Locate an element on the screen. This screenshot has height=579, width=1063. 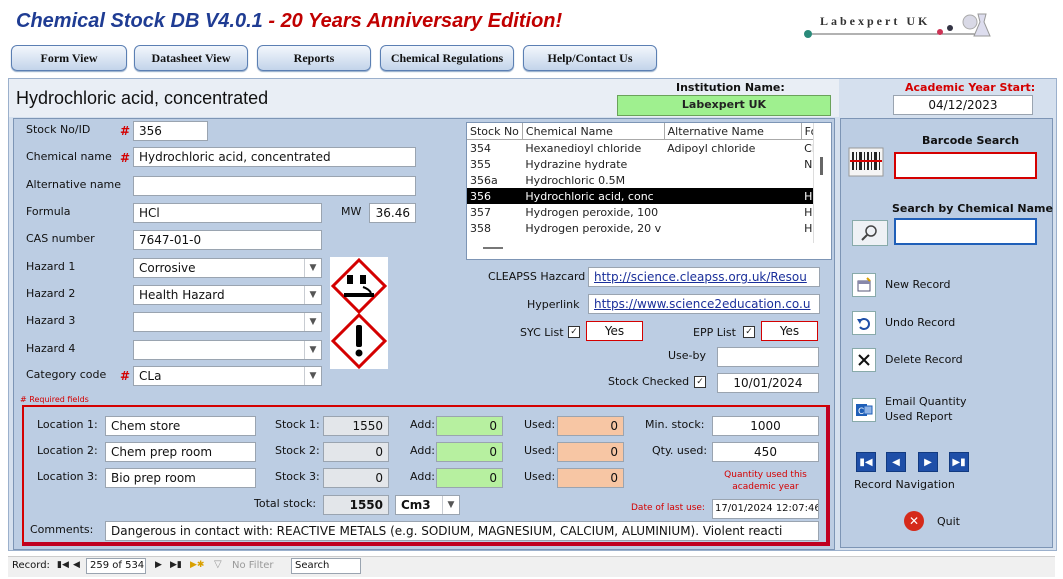
academic-year-field: 04/12/2023 is located at coordinates (963, 105).